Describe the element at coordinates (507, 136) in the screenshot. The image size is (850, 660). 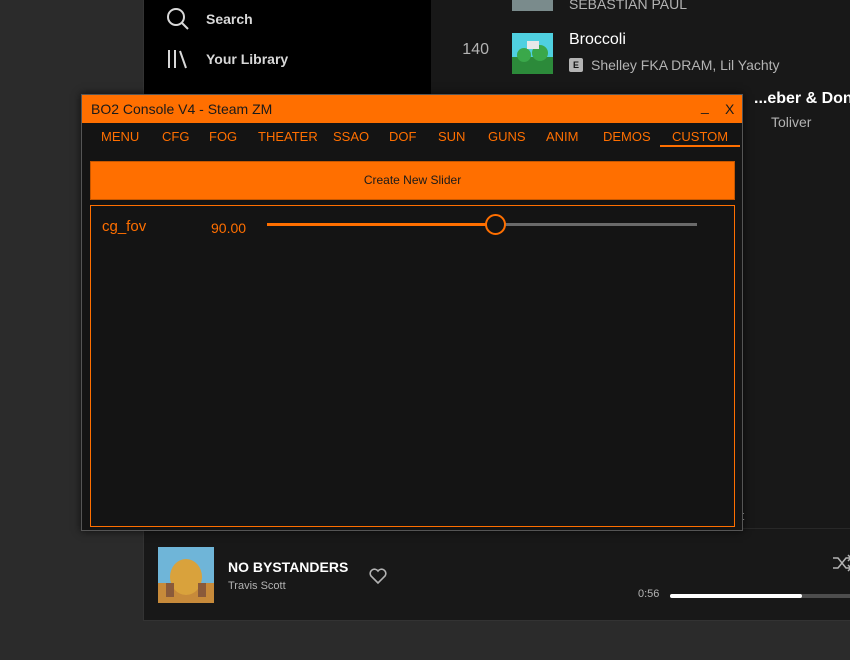
I see `tab-guns: GUNS` at that location.